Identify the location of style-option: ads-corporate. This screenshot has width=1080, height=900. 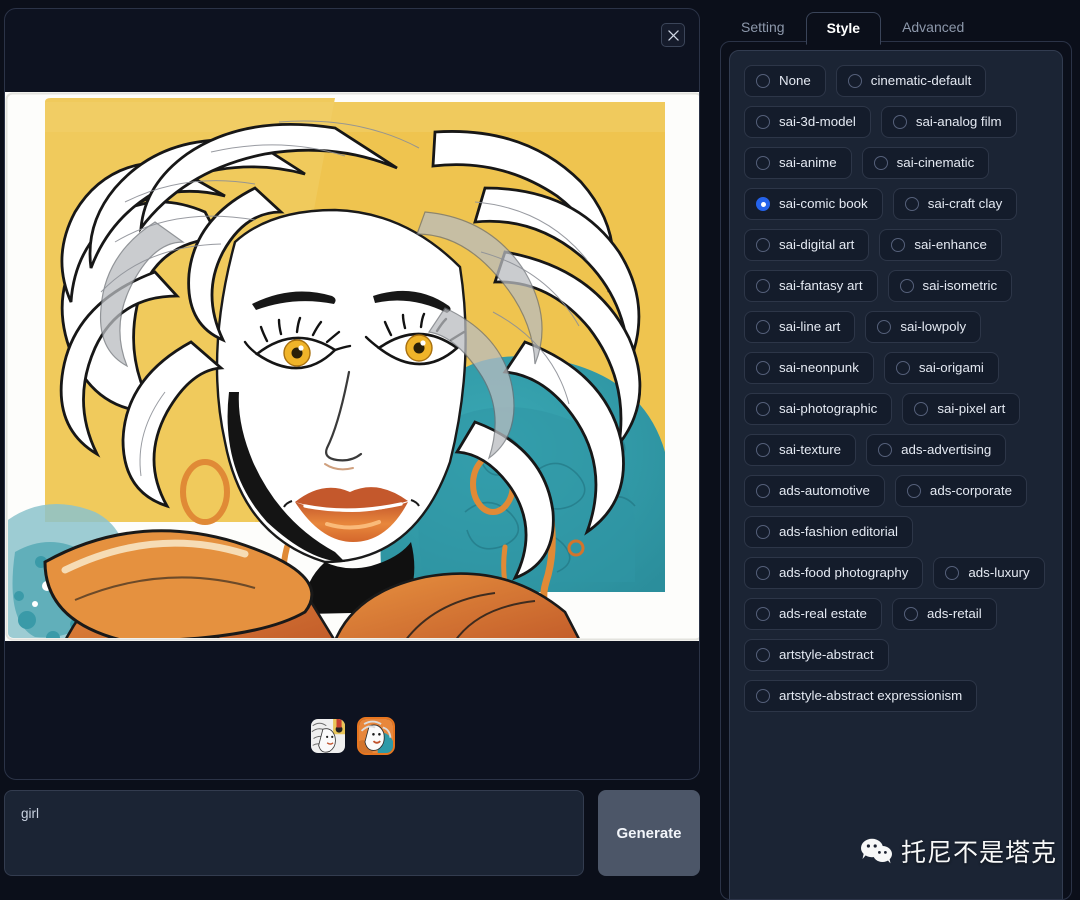
(960, 491).